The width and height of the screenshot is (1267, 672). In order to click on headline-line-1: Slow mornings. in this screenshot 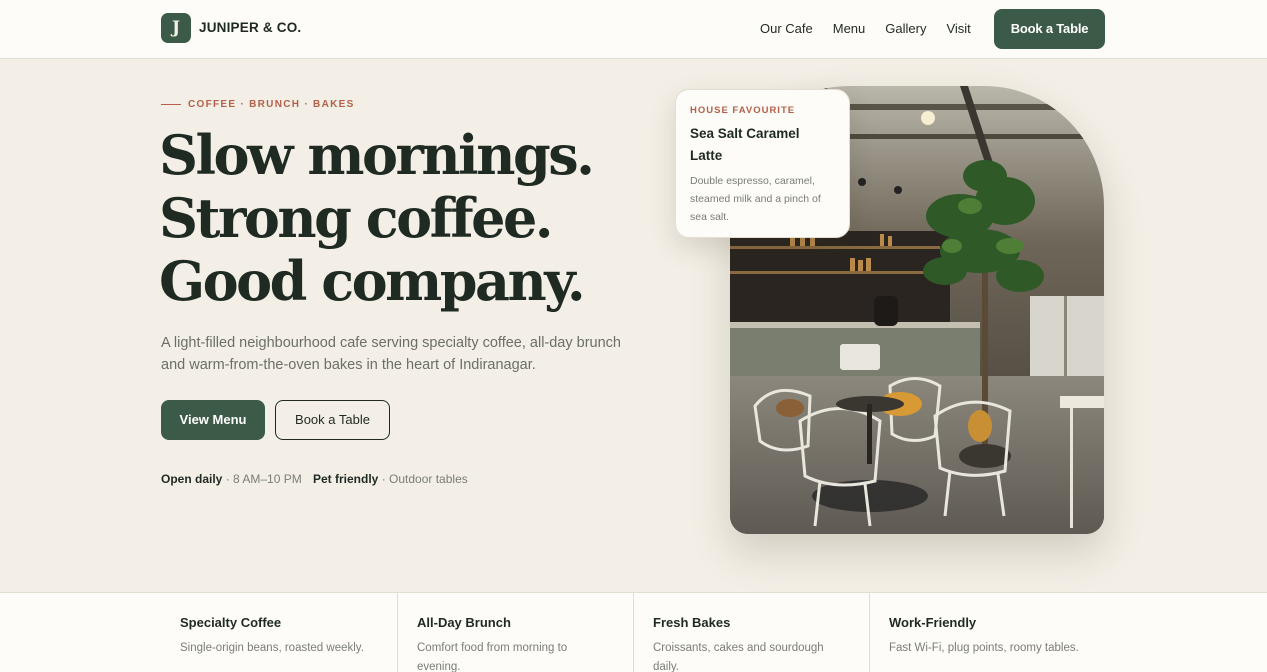, I will do `click(377, 155)`.